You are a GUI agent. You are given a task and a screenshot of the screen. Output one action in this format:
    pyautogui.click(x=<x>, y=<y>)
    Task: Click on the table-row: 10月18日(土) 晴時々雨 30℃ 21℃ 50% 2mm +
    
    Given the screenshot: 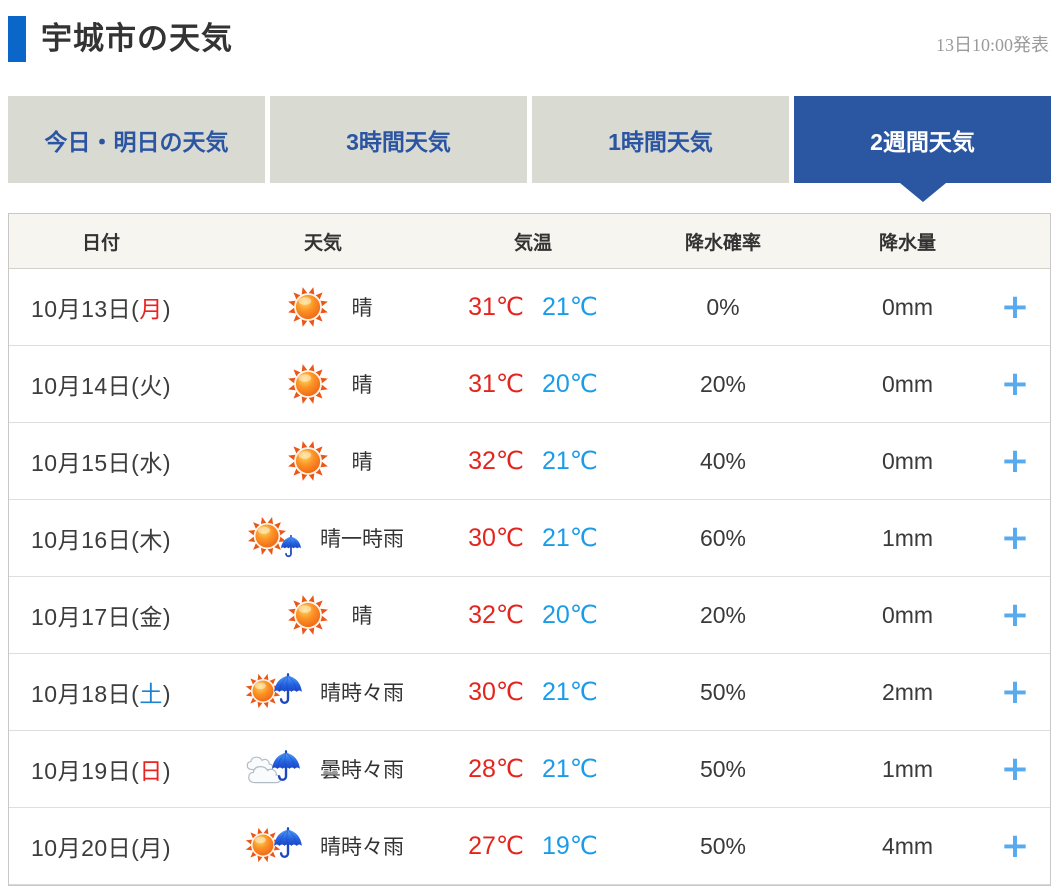 What is the action you would take?
    pyautogui.click(x=529, y=692)
    